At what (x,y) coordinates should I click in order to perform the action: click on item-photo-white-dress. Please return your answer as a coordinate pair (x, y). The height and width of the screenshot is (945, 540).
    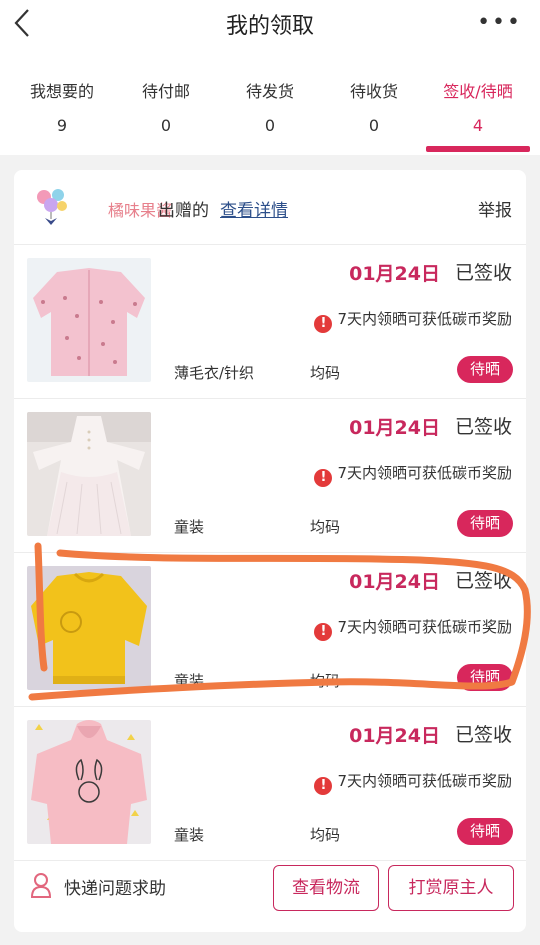
    Looking at the image, I should click on (89, 474).